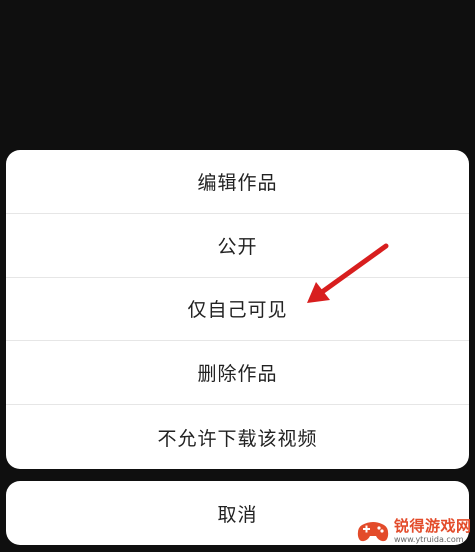  Describe the element at coordinates (433, 525) in the screenshot. I see `watermark-title: 锐得游戏网` at that location.